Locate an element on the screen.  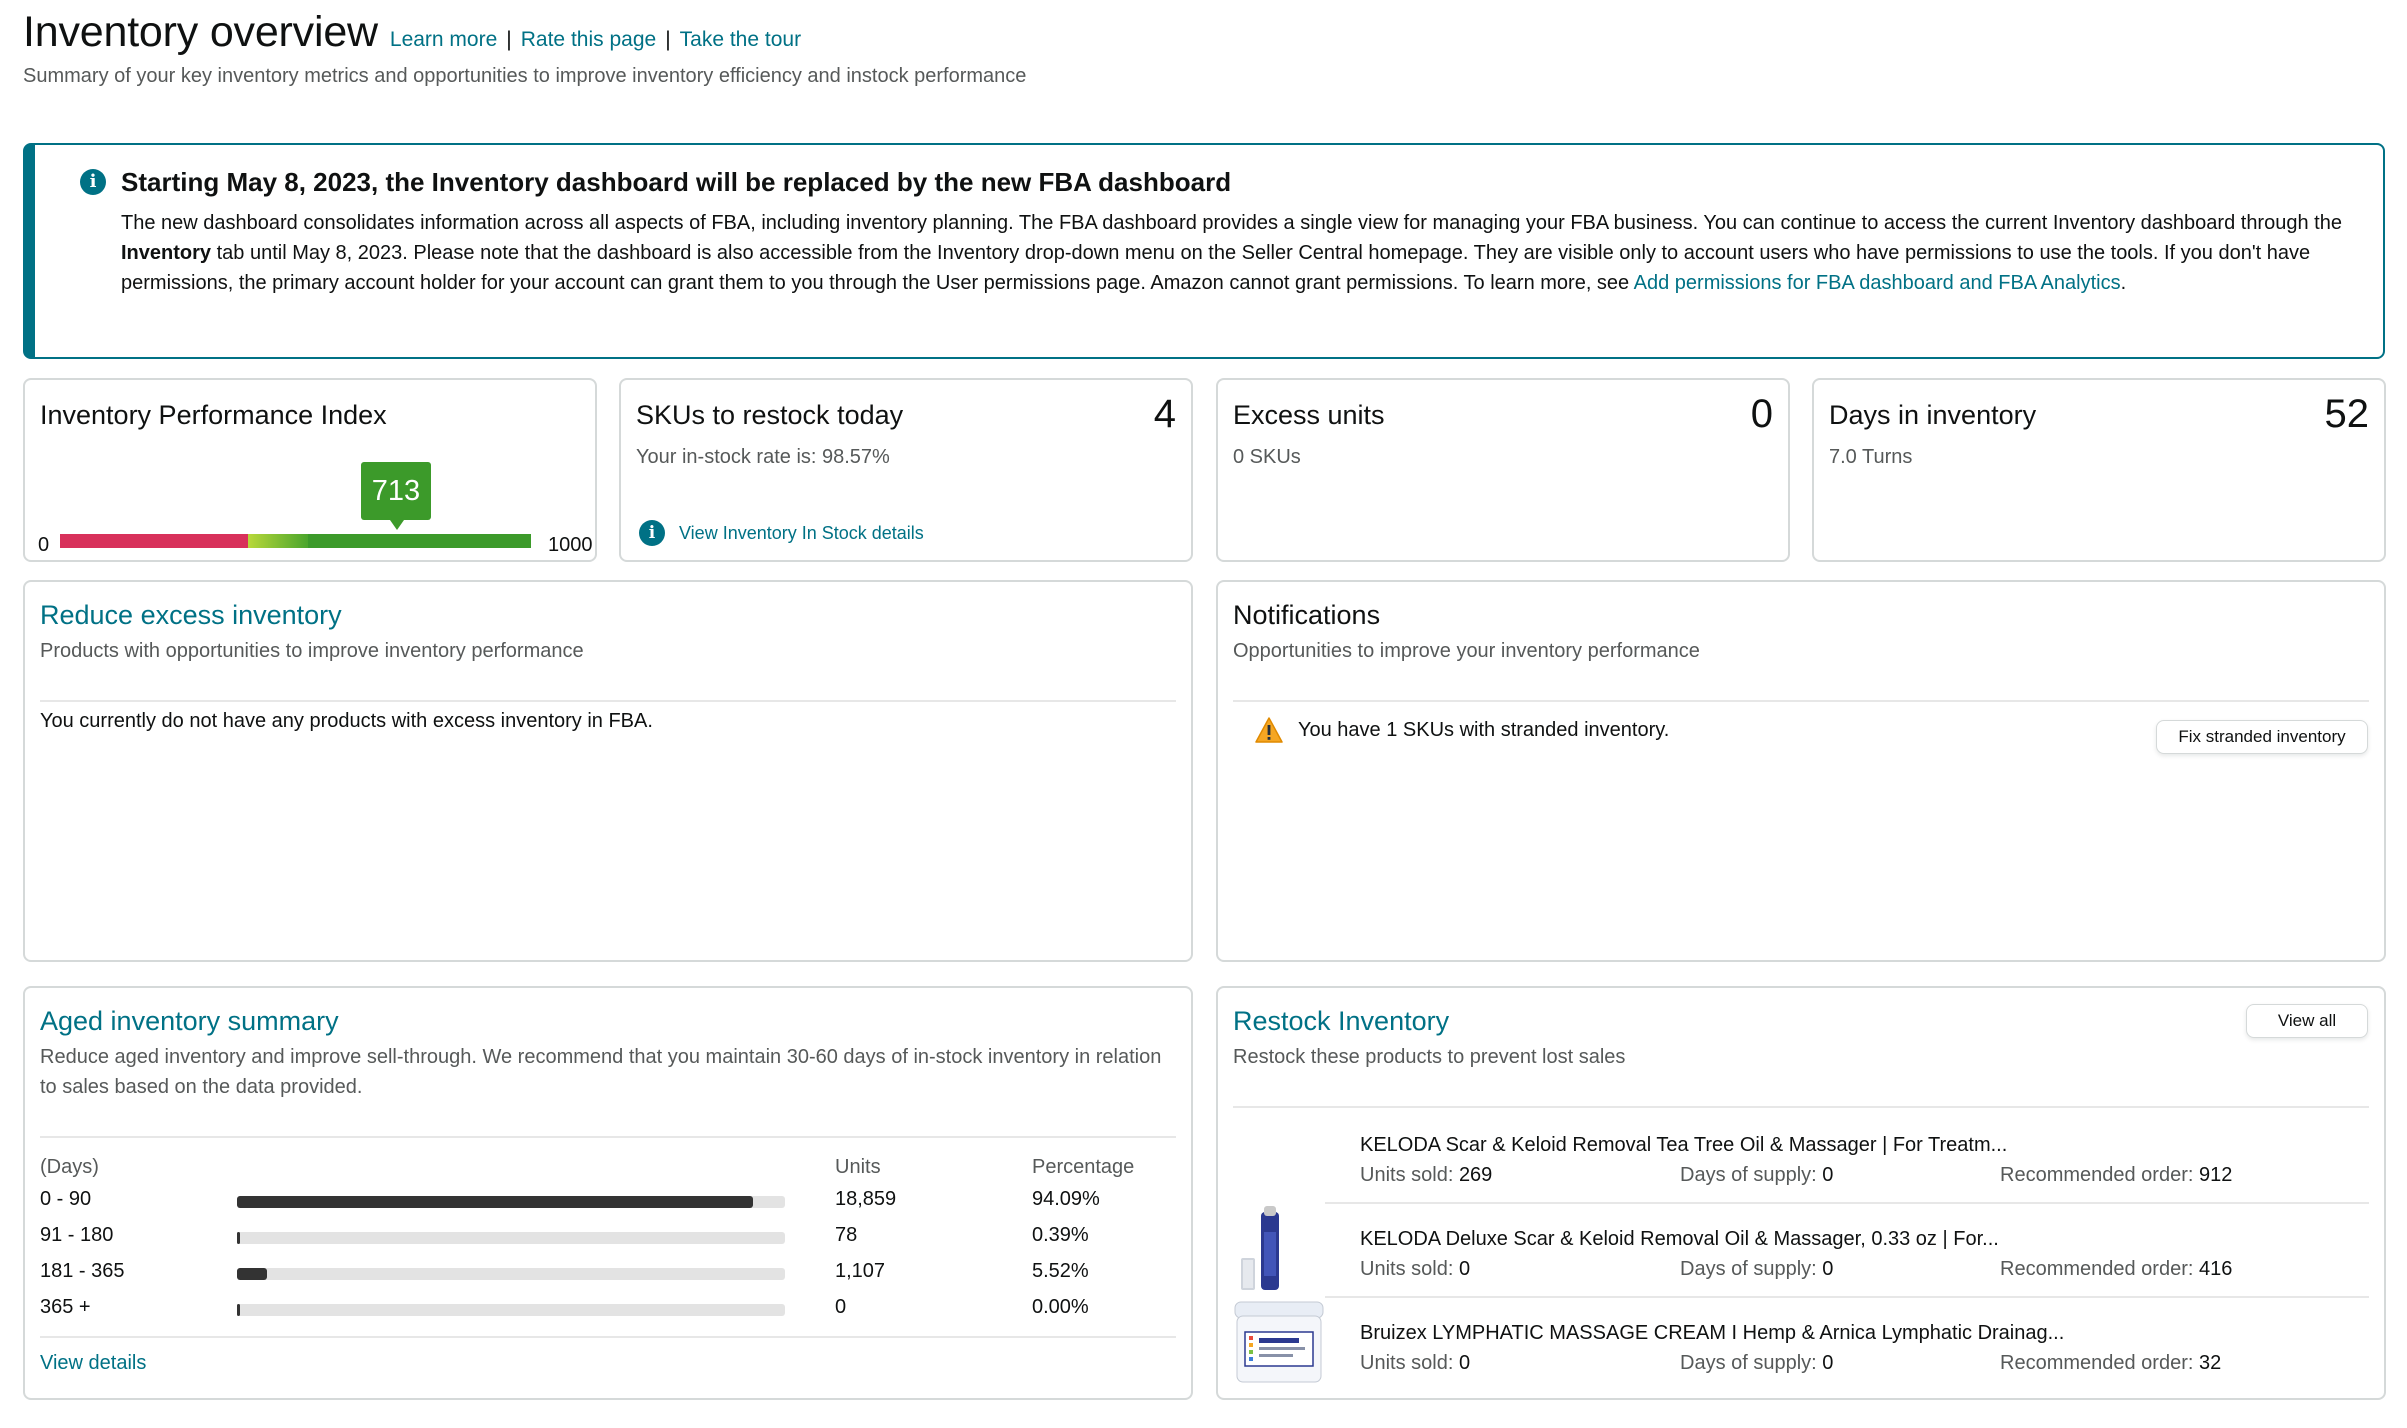
cream-jar-image is located at coordinates (1279, 1342).